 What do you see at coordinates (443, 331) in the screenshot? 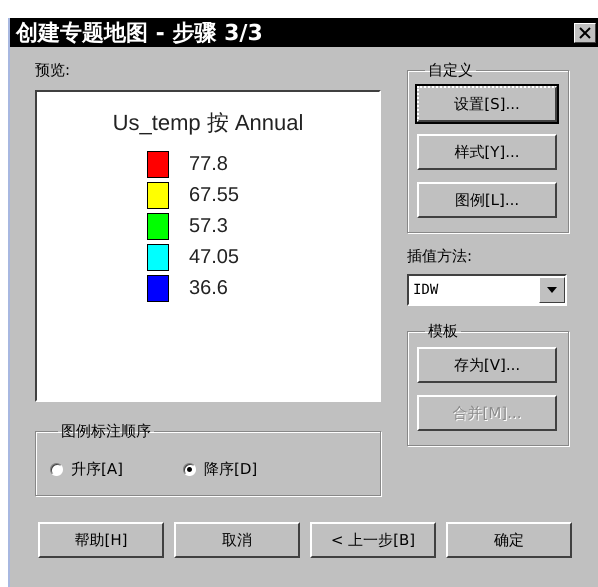
I see `group-label: 模板` at bounding box center [443, 331].